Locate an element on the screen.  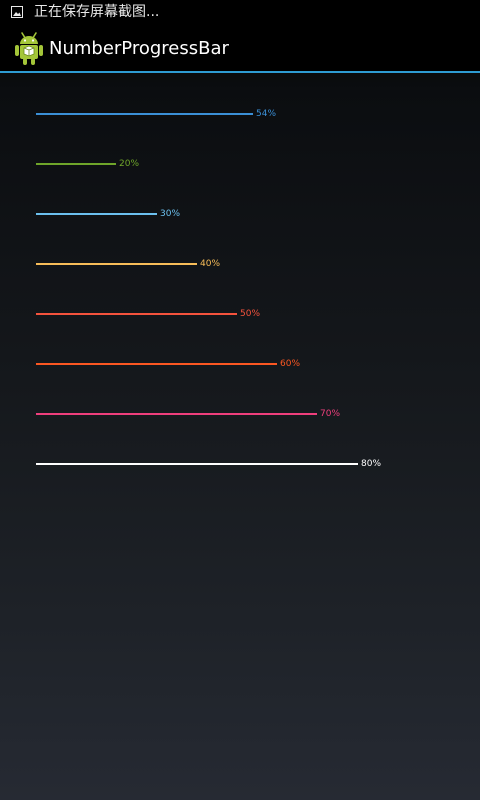
android-robot-icon is located at coordinates (29, 48).